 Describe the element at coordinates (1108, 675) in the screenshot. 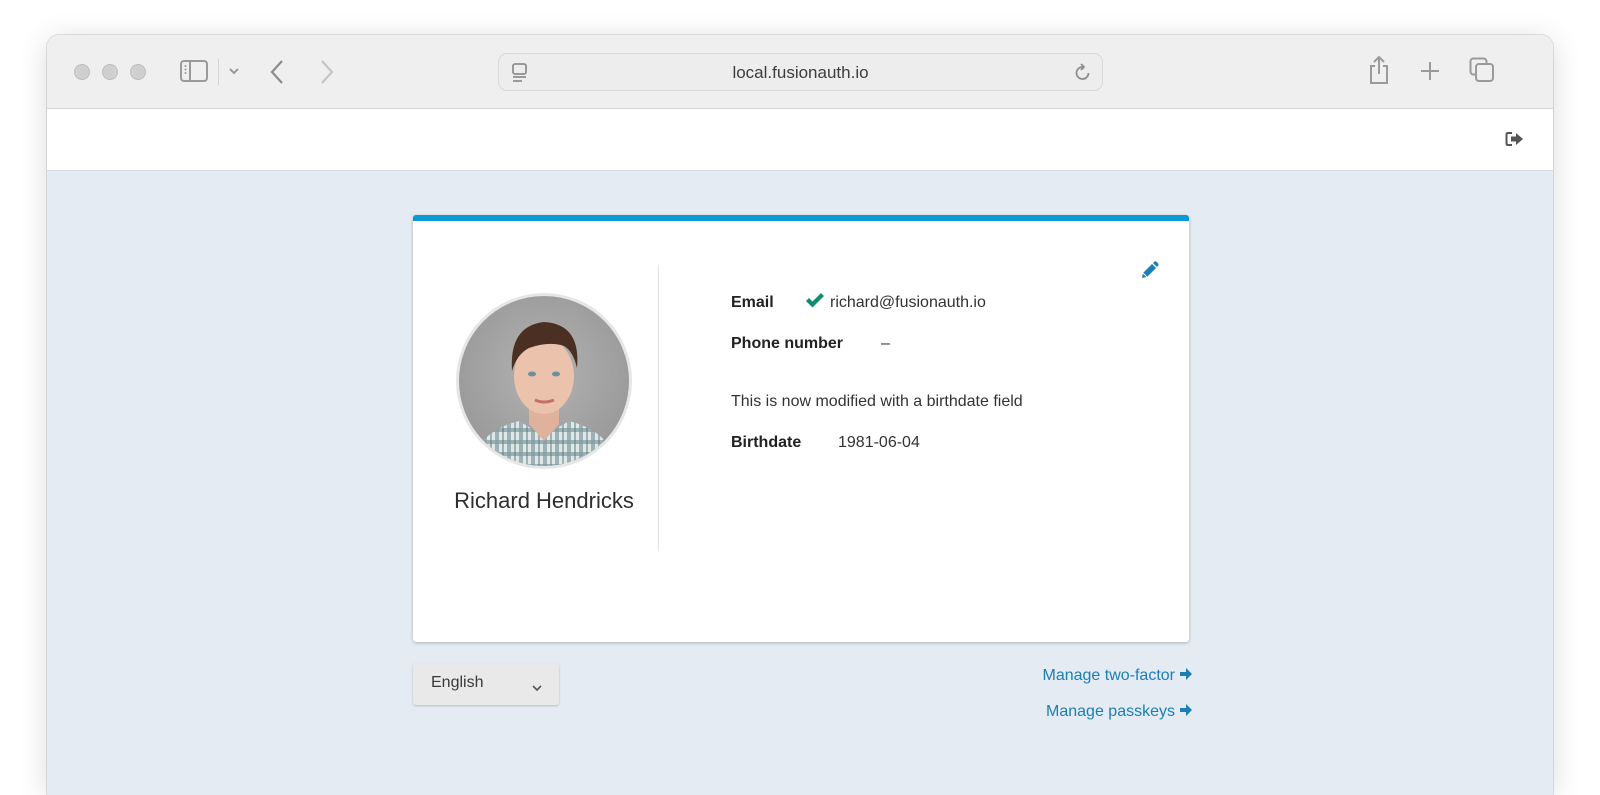

I see `manage-two-factor-label: Manage two-factor` at that location.